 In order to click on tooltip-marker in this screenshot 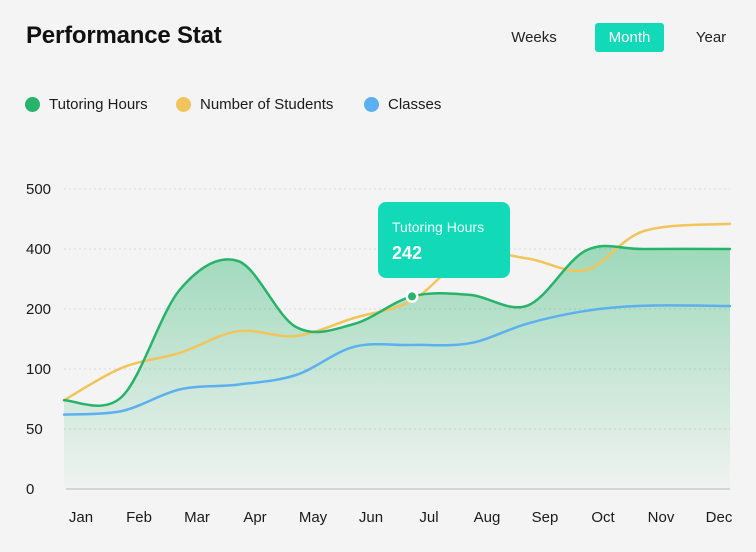, I will do `click(412, 296)`.